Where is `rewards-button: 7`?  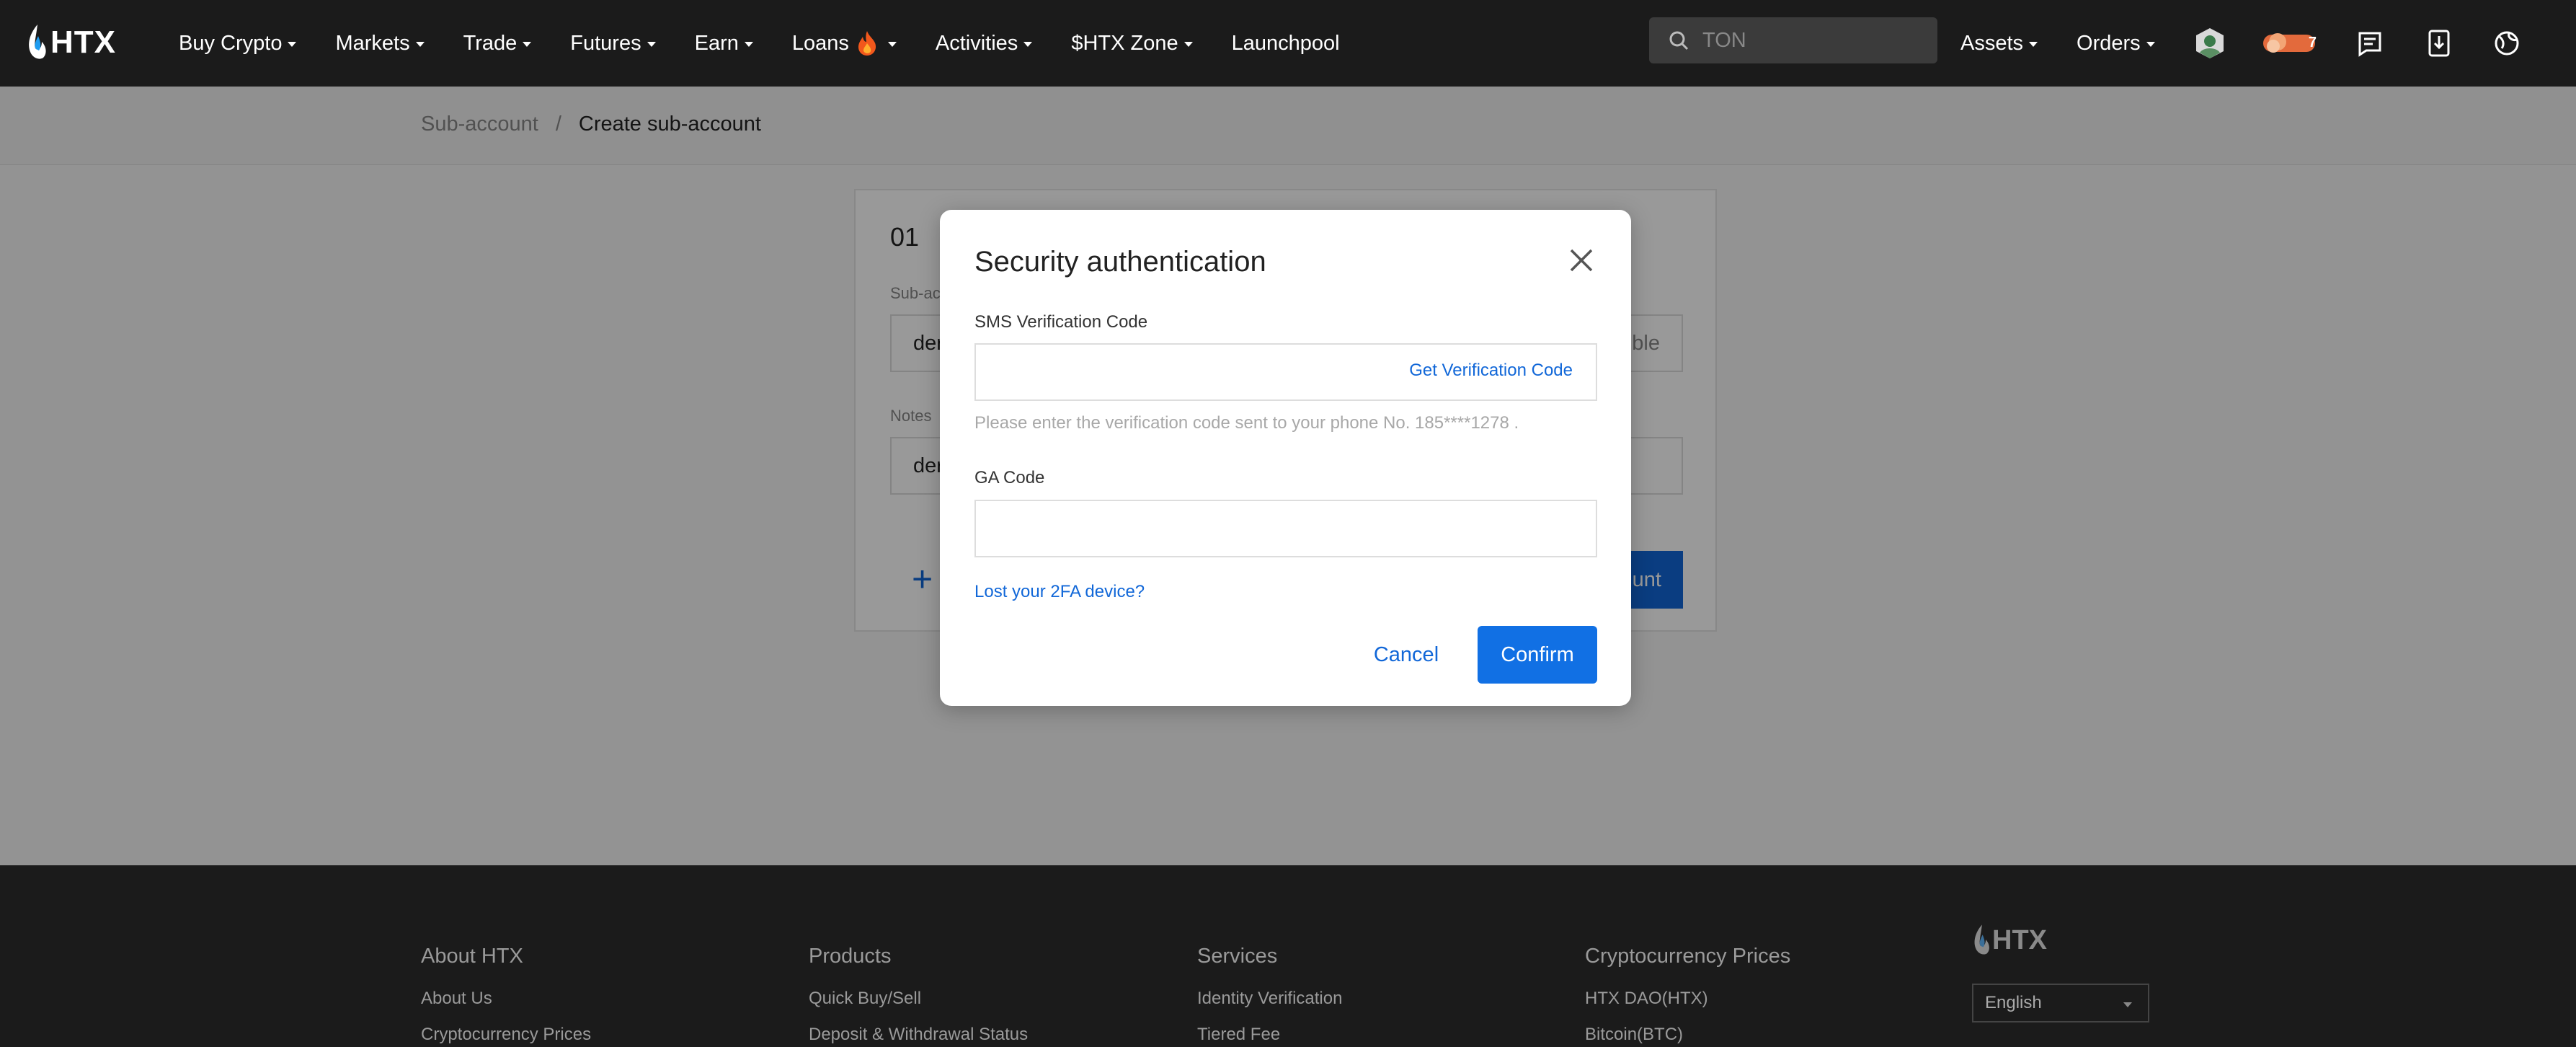
rewards-button: 7 is located at coordinates (2289, 43).